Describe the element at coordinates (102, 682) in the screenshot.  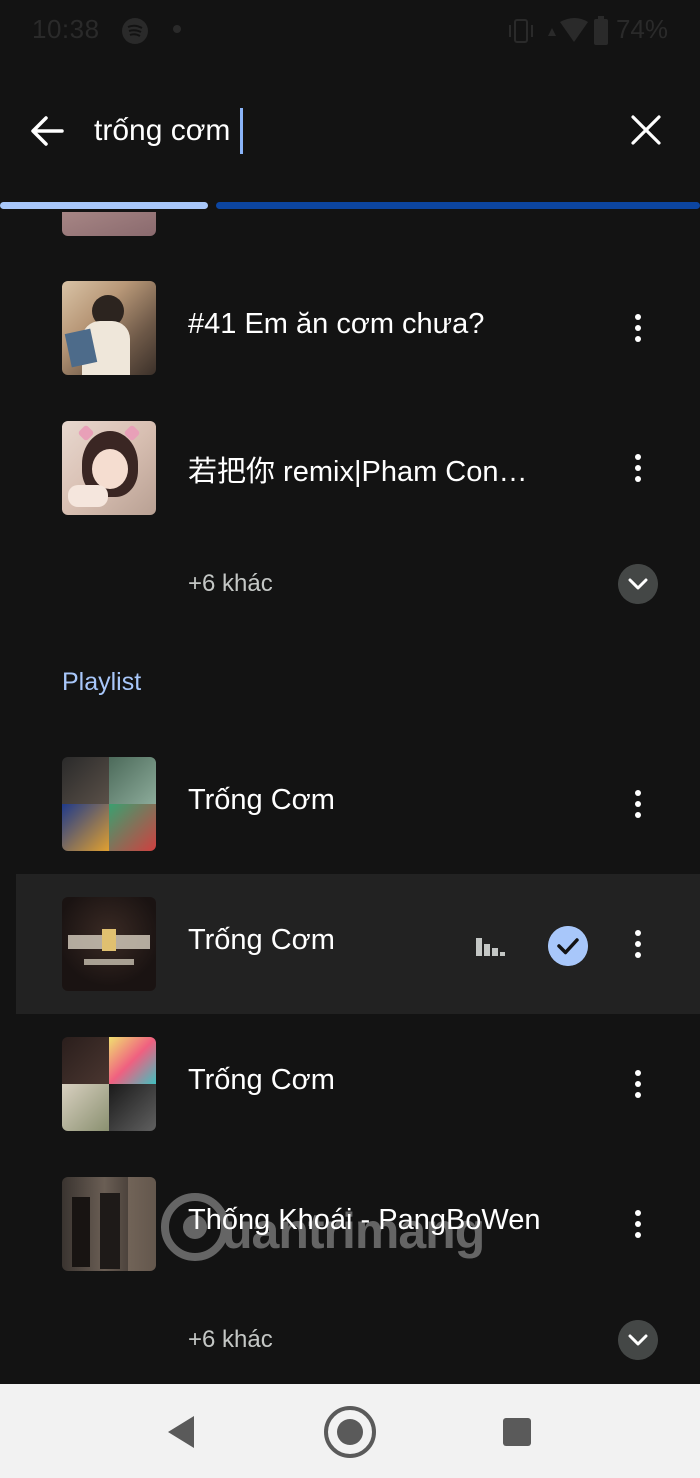
I see `playlist-section-header: Playlist` at that location.